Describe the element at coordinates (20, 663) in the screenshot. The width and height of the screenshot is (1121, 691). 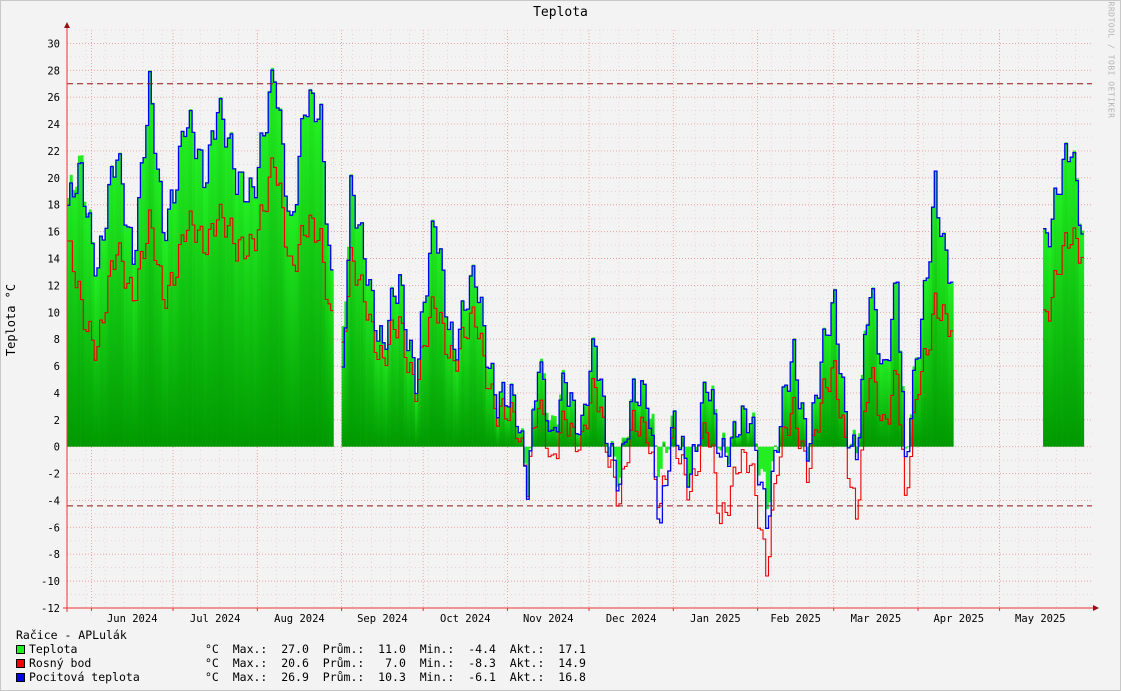
I see `legend-swatch-rosny-bod` at that location.